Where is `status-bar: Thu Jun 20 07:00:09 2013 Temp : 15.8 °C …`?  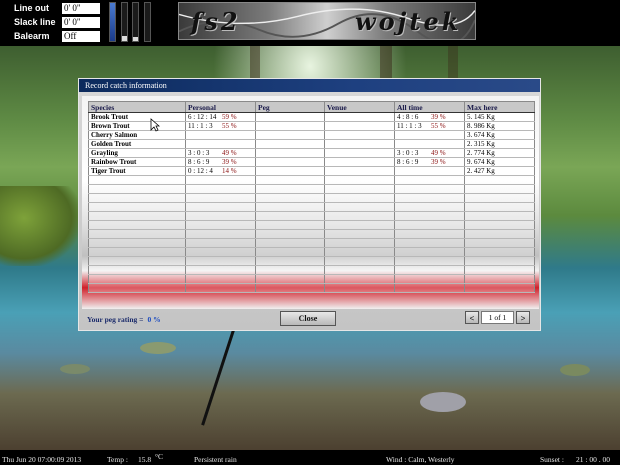
status-bar: Thu Jun 20 07:00:09 2013 Temp : 15.8 °C … is located at coordinates (310, 457).